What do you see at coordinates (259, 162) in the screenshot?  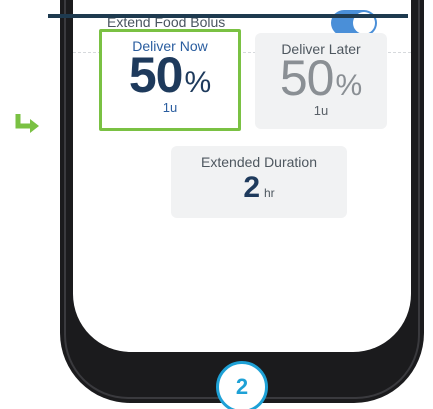 I see `extended-duration-title: Extended Duration` at bounding box center [259, 162].